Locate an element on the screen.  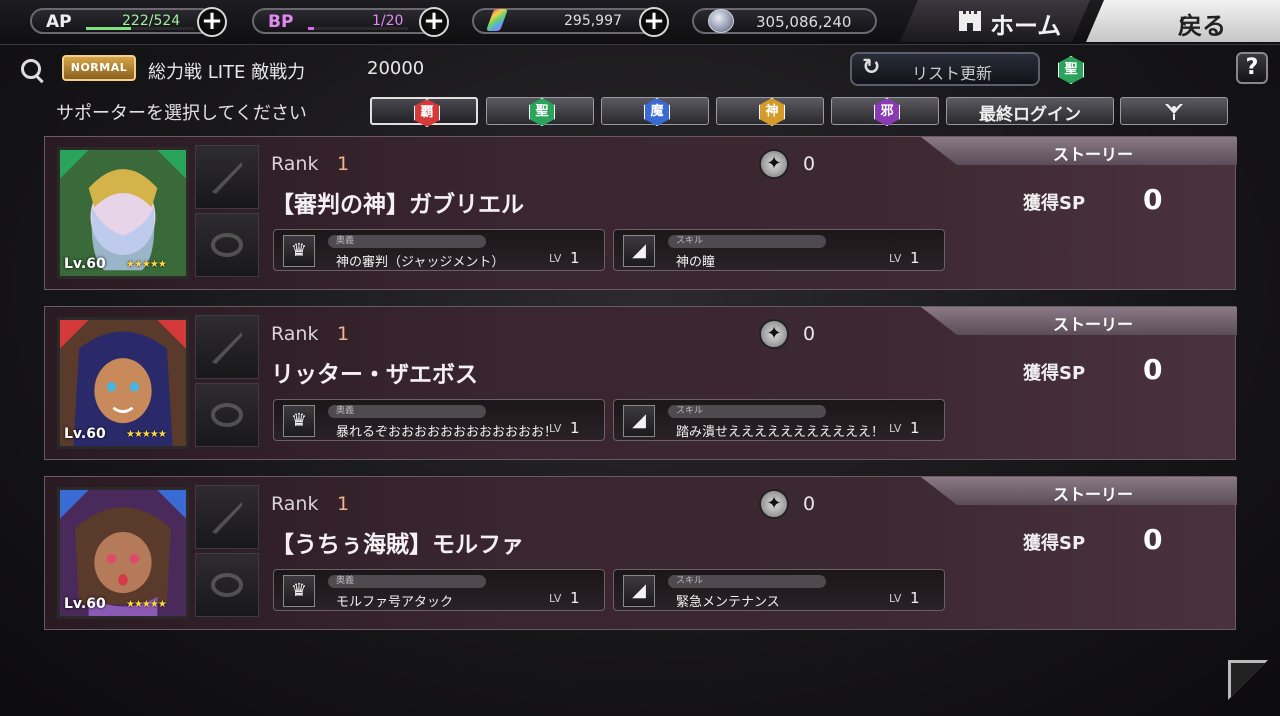
kami-attribute-icon: 神 is located at coordinates (772, 112).